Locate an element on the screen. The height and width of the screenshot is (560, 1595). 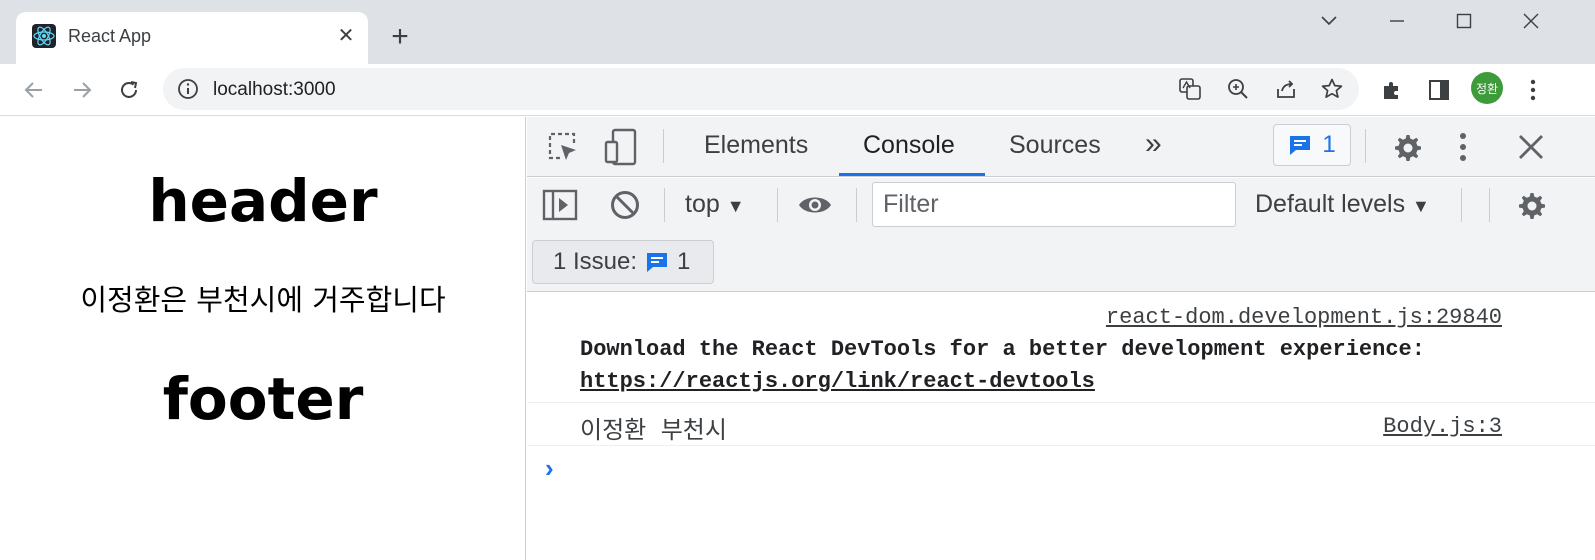
translate-icon is located at coordinates (1190, 89).